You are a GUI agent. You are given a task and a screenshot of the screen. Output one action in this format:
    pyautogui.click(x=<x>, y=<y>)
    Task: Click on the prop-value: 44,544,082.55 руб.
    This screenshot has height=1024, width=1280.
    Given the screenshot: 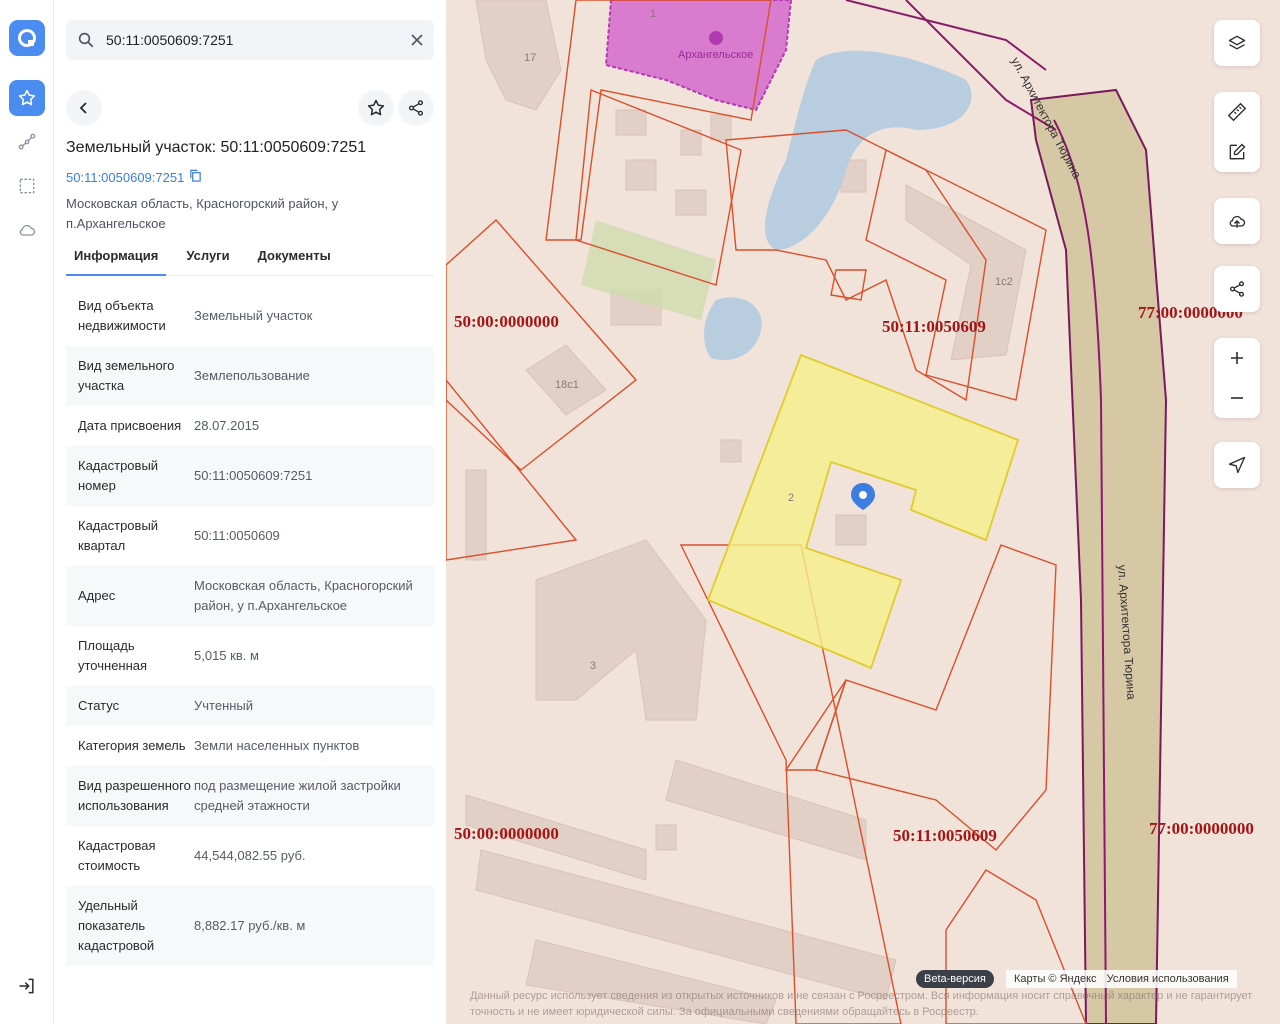 What is the action you would take?
    pyautogui.click(x=250, y=855)
    